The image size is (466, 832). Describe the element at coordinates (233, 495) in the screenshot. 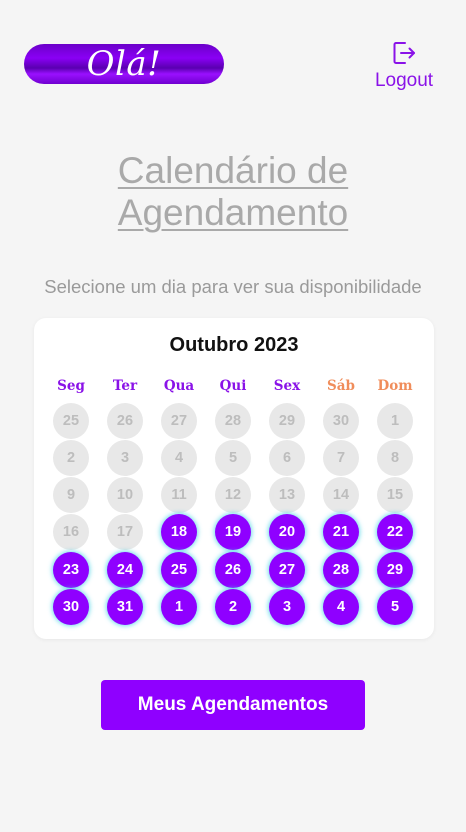

I see `calendar-day-disabled: 12` at that location.